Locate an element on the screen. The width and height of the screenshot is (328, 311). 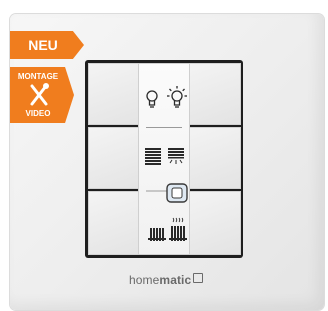
new-badge: NEU is located at coordinates (47, 45).